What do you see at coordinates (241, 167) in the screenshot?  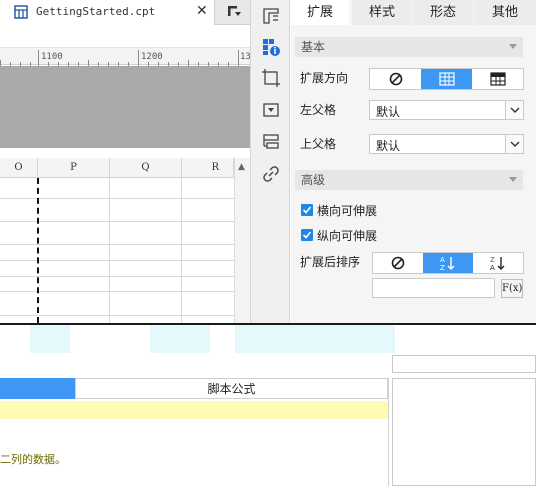 I see `scroll-up-icon: ▲` at bounding box center [241, 167].